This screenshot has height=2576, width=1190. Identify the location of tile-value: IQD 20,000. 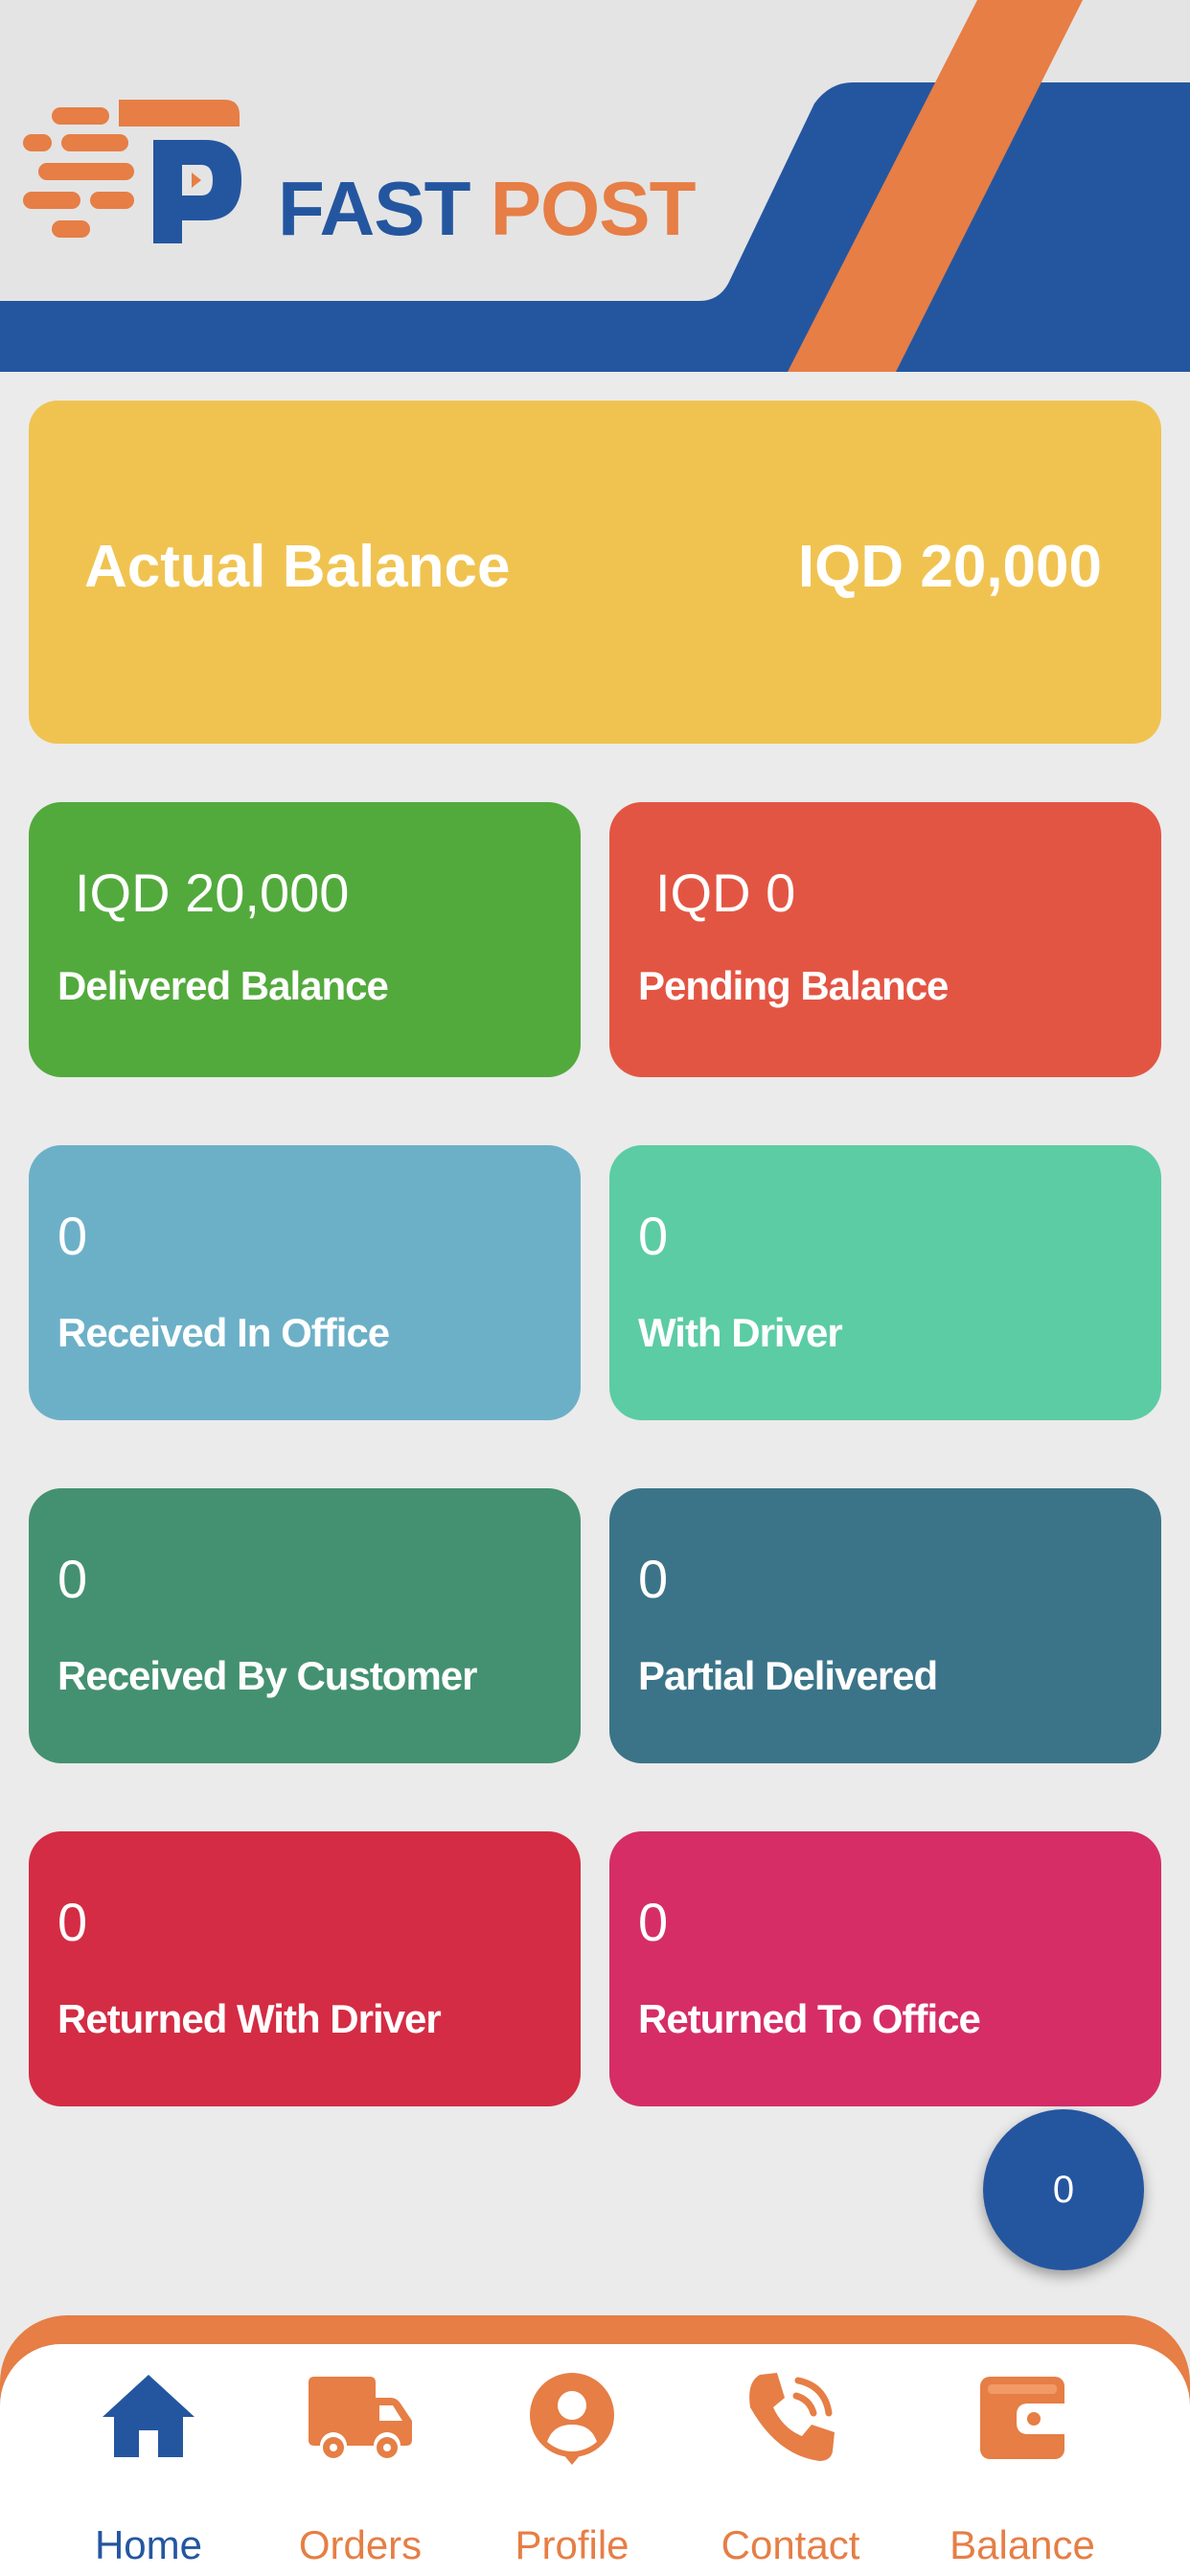
(213, 892).